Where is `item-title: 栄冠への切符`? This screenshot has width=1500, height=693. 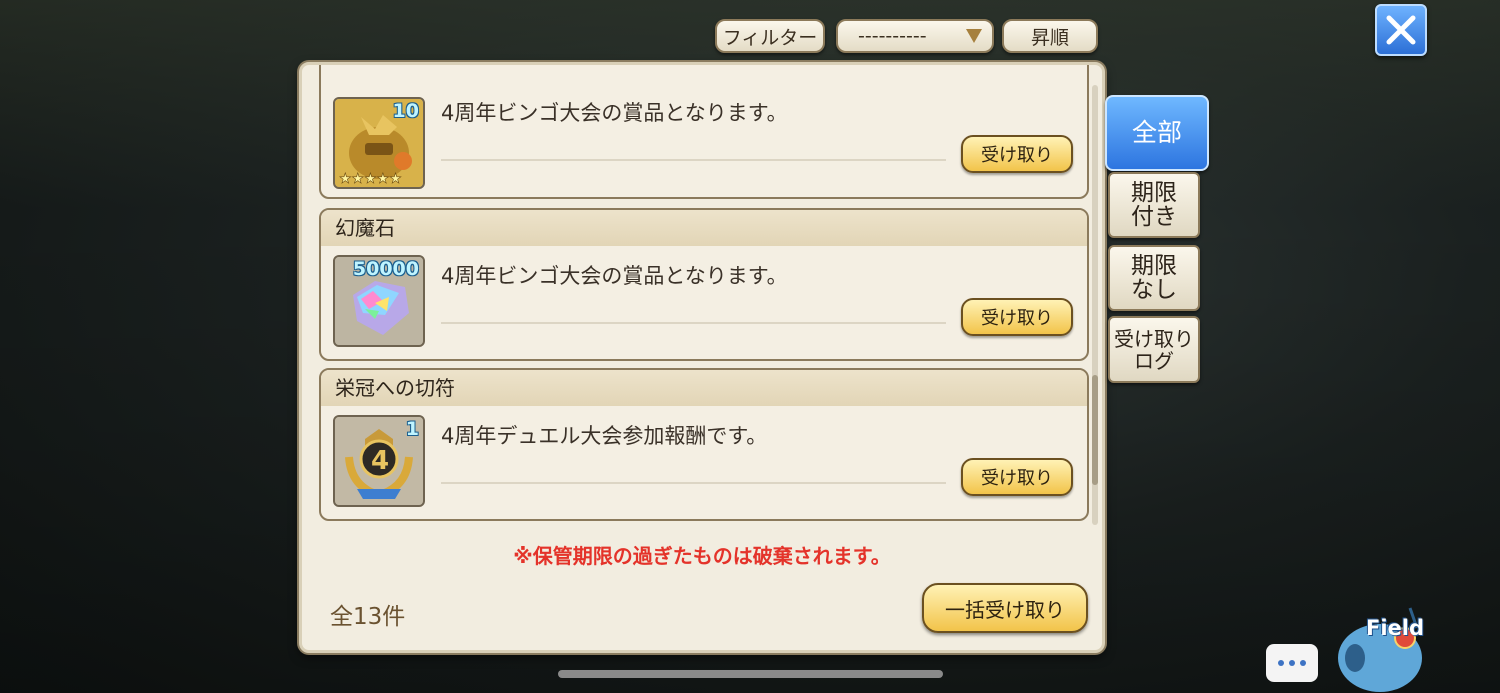 item-title: 栄冠への切符 is located at coordinates (704, 388).